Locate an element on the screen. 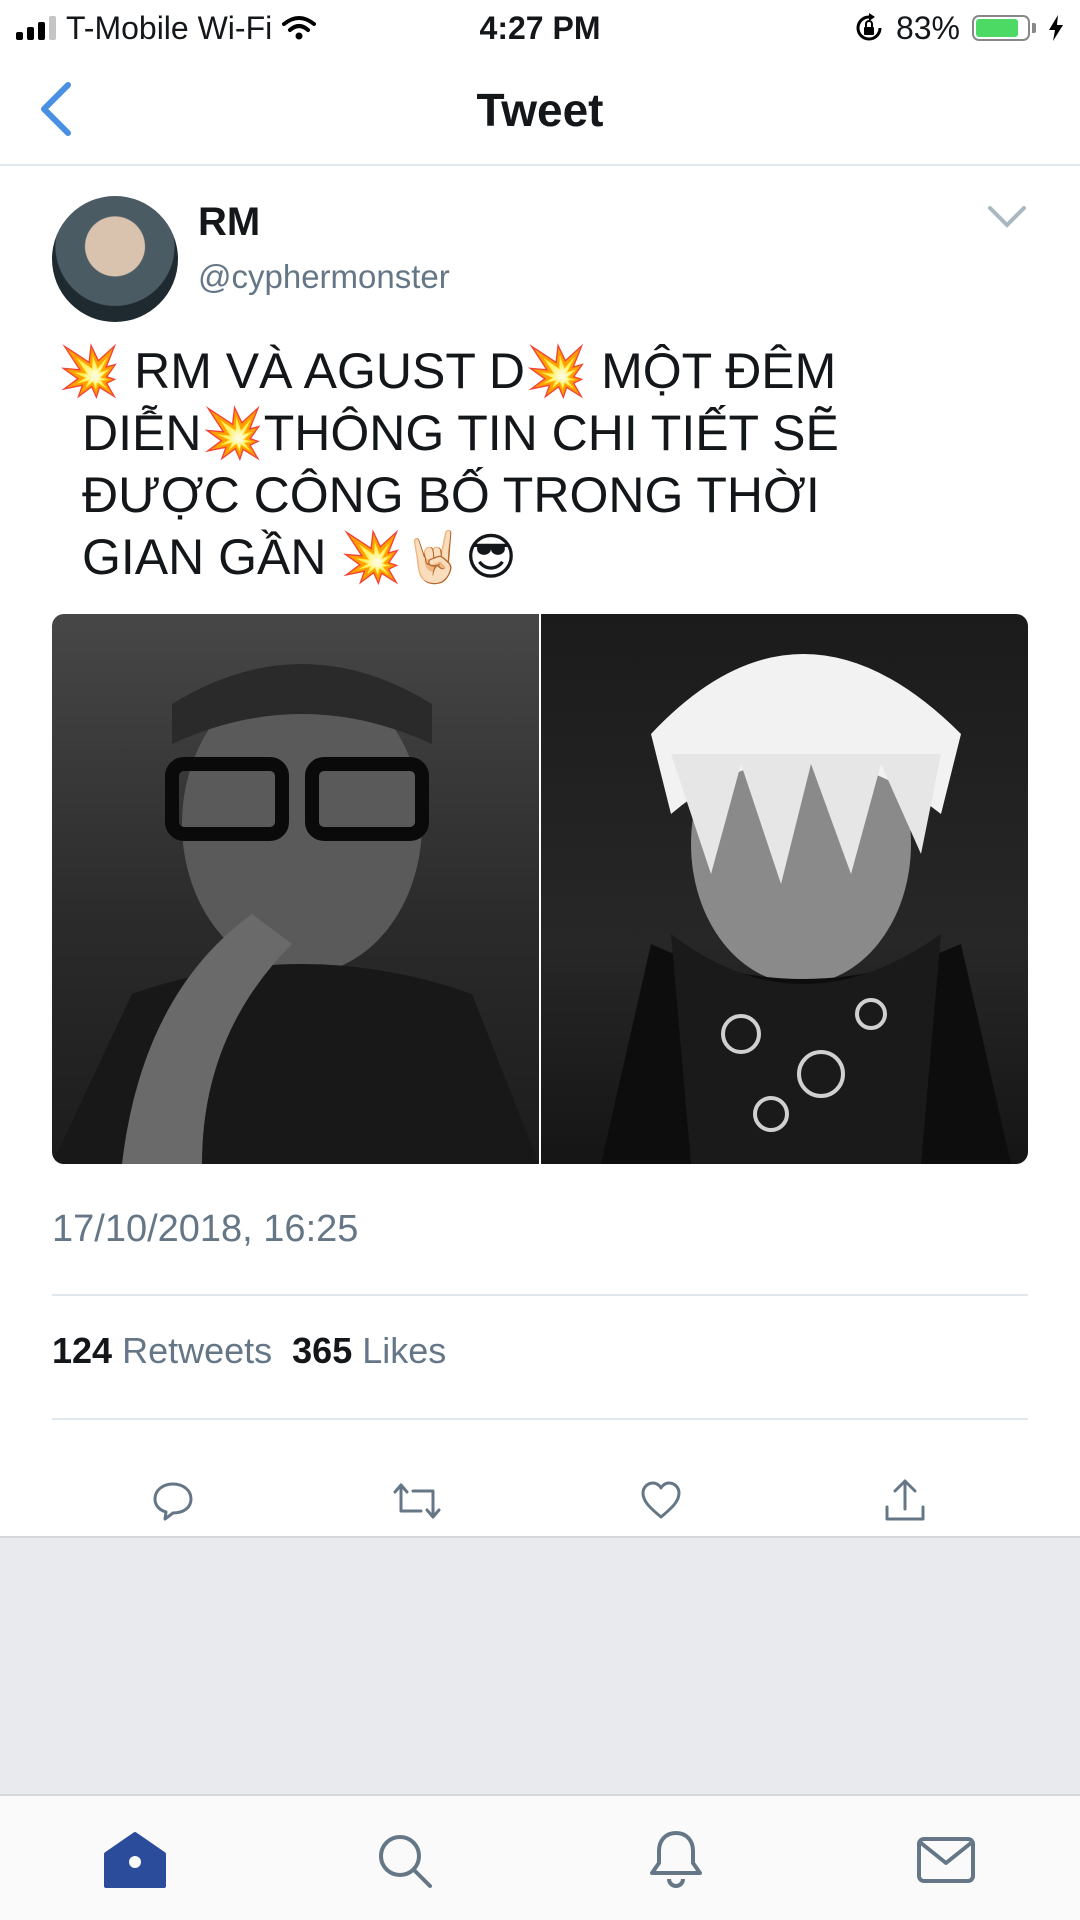  status-left: T-Mobile Wi-Fi is located at coordinates (166, 28).